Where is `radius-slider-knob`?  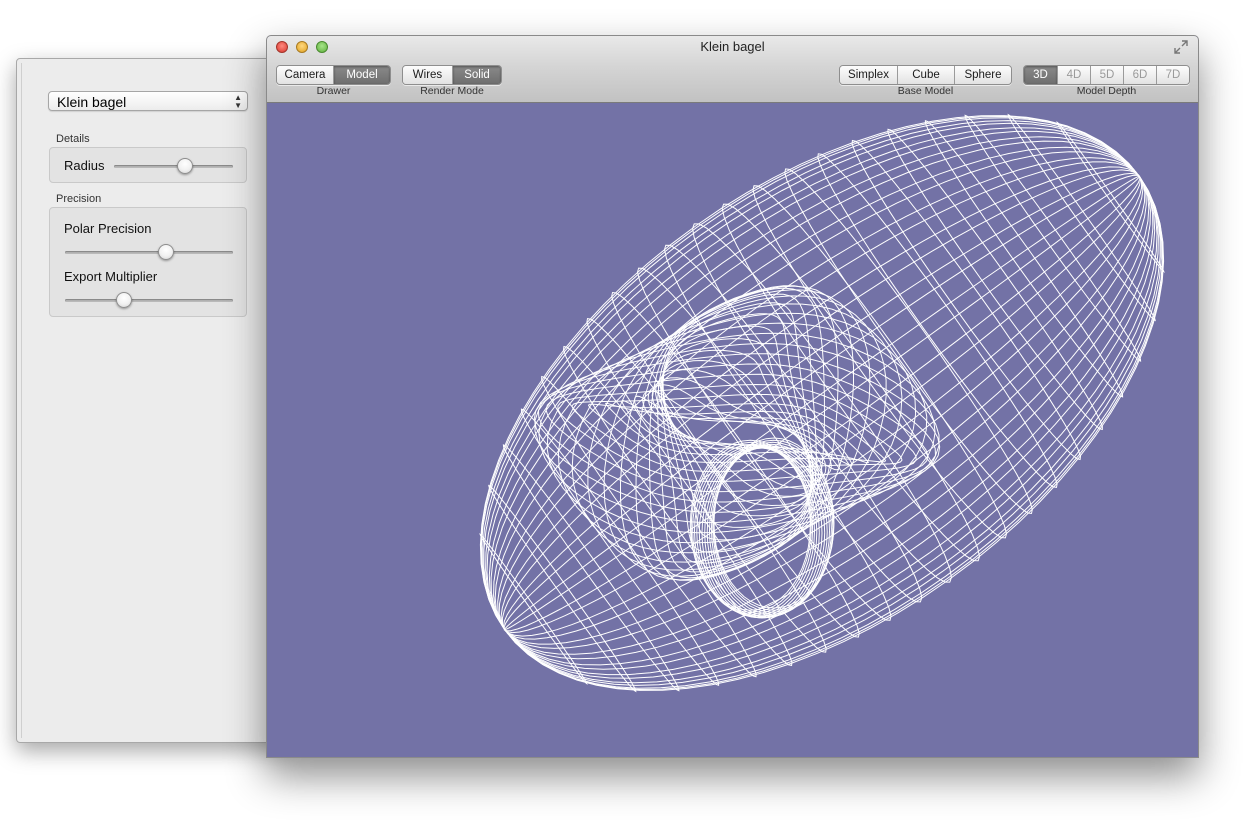 radius-slider-knob is located at coordinates (185, 166).